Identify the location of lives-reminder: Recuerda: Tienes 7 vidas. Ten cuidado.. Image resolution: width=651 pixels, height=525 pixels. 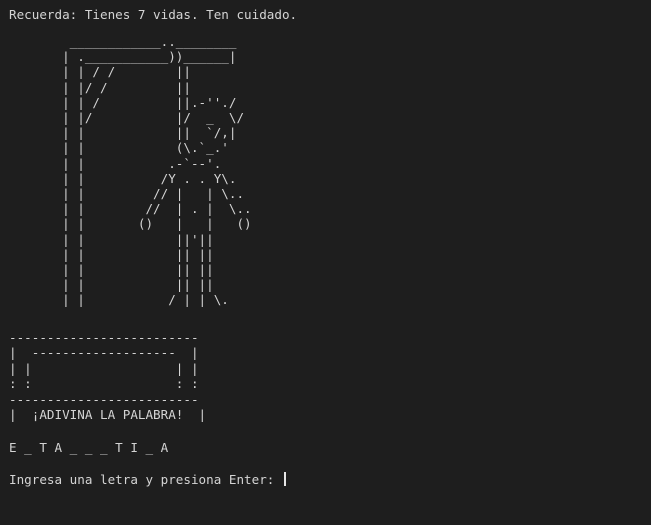
(153, 14).